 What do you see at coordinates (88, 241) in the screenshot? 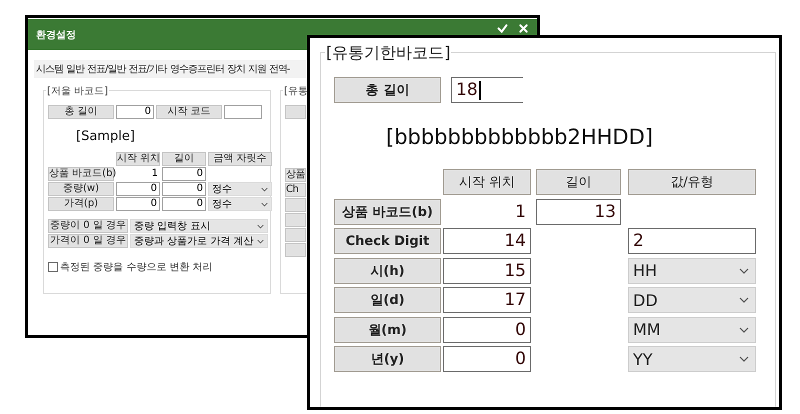
I see `option-label-button: 가격이 0 일 경우` at bounding box center [88, 241].